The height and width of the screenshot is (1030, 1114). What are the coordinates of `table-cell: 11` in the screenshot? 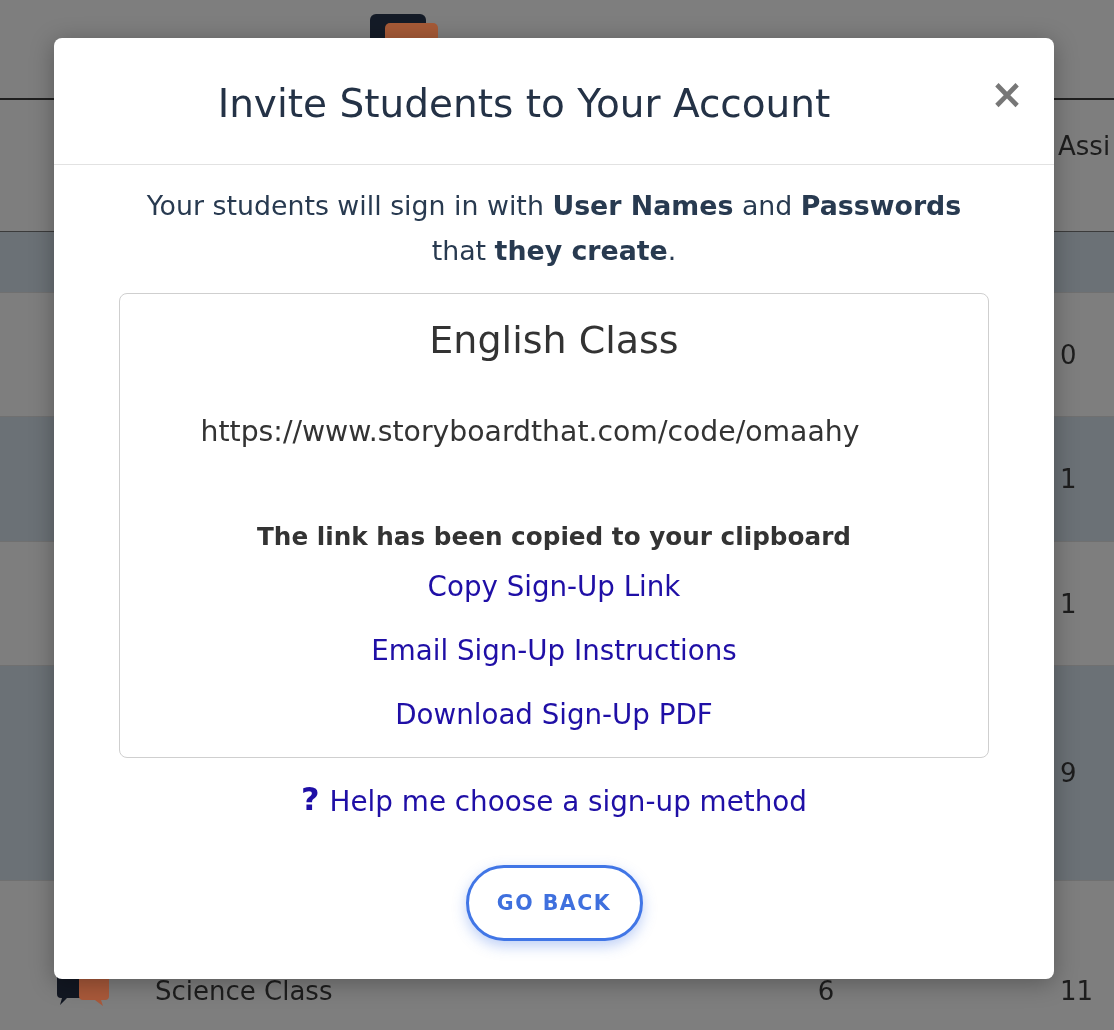 It's located at (1077, 991).